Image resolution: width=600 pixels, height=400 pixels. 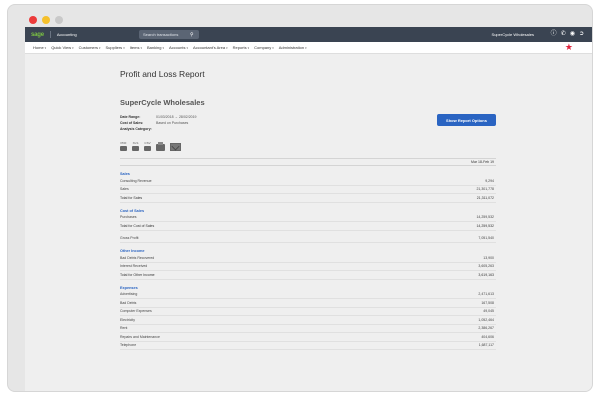 What do you see at coordinates (37, 35) in the screenshot?
I see `sage-logo: sage` at bounding box center [37, 35].